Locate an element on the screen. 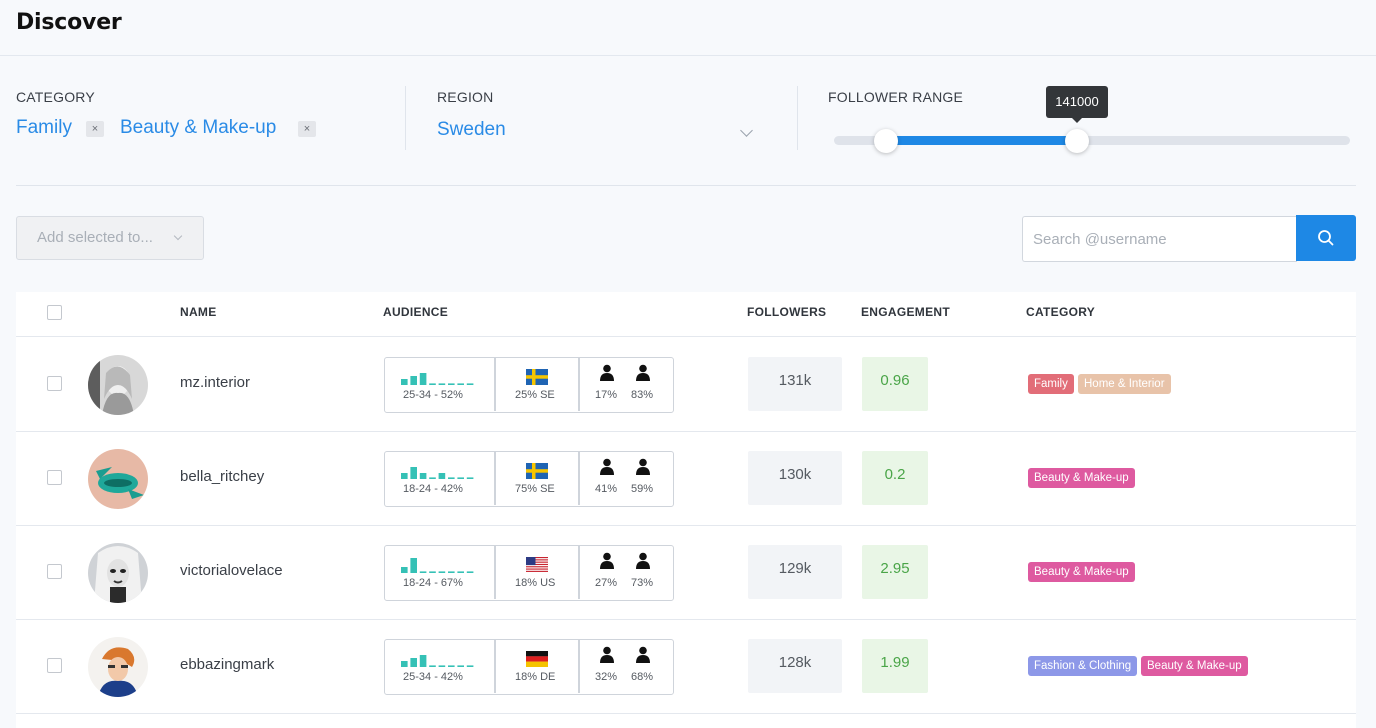 The height and width of the screenshot is (728, 1376). engagement-rate: 2.95 is located at coordinates (895, 572).